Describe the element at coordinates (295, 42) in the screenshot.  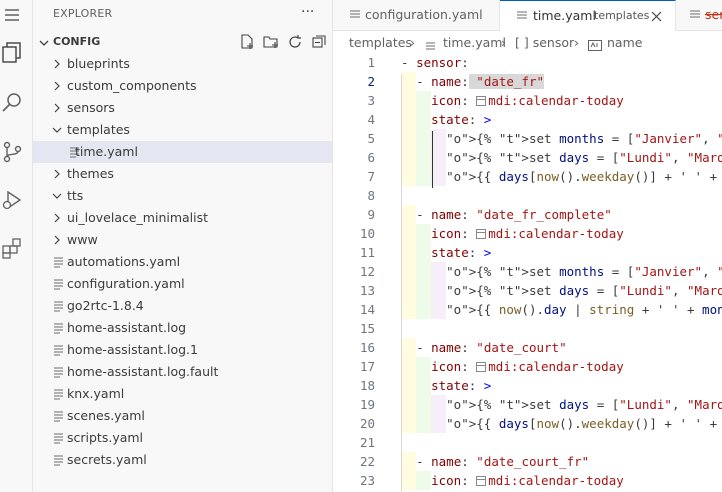
I see `refresh-icon` at that location.